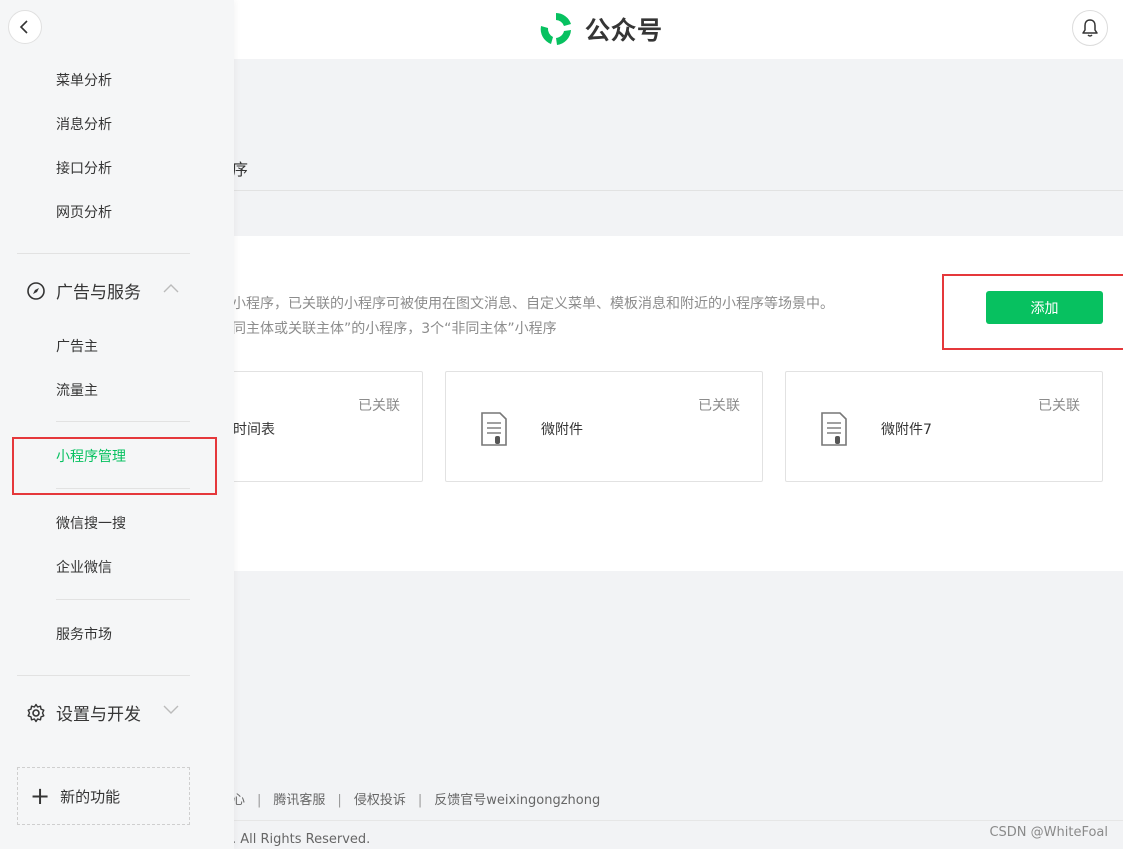 The height and width of the screenshot is (849, 1123). I want to click on wechat-mp-logo-icon, so click(555, 29).